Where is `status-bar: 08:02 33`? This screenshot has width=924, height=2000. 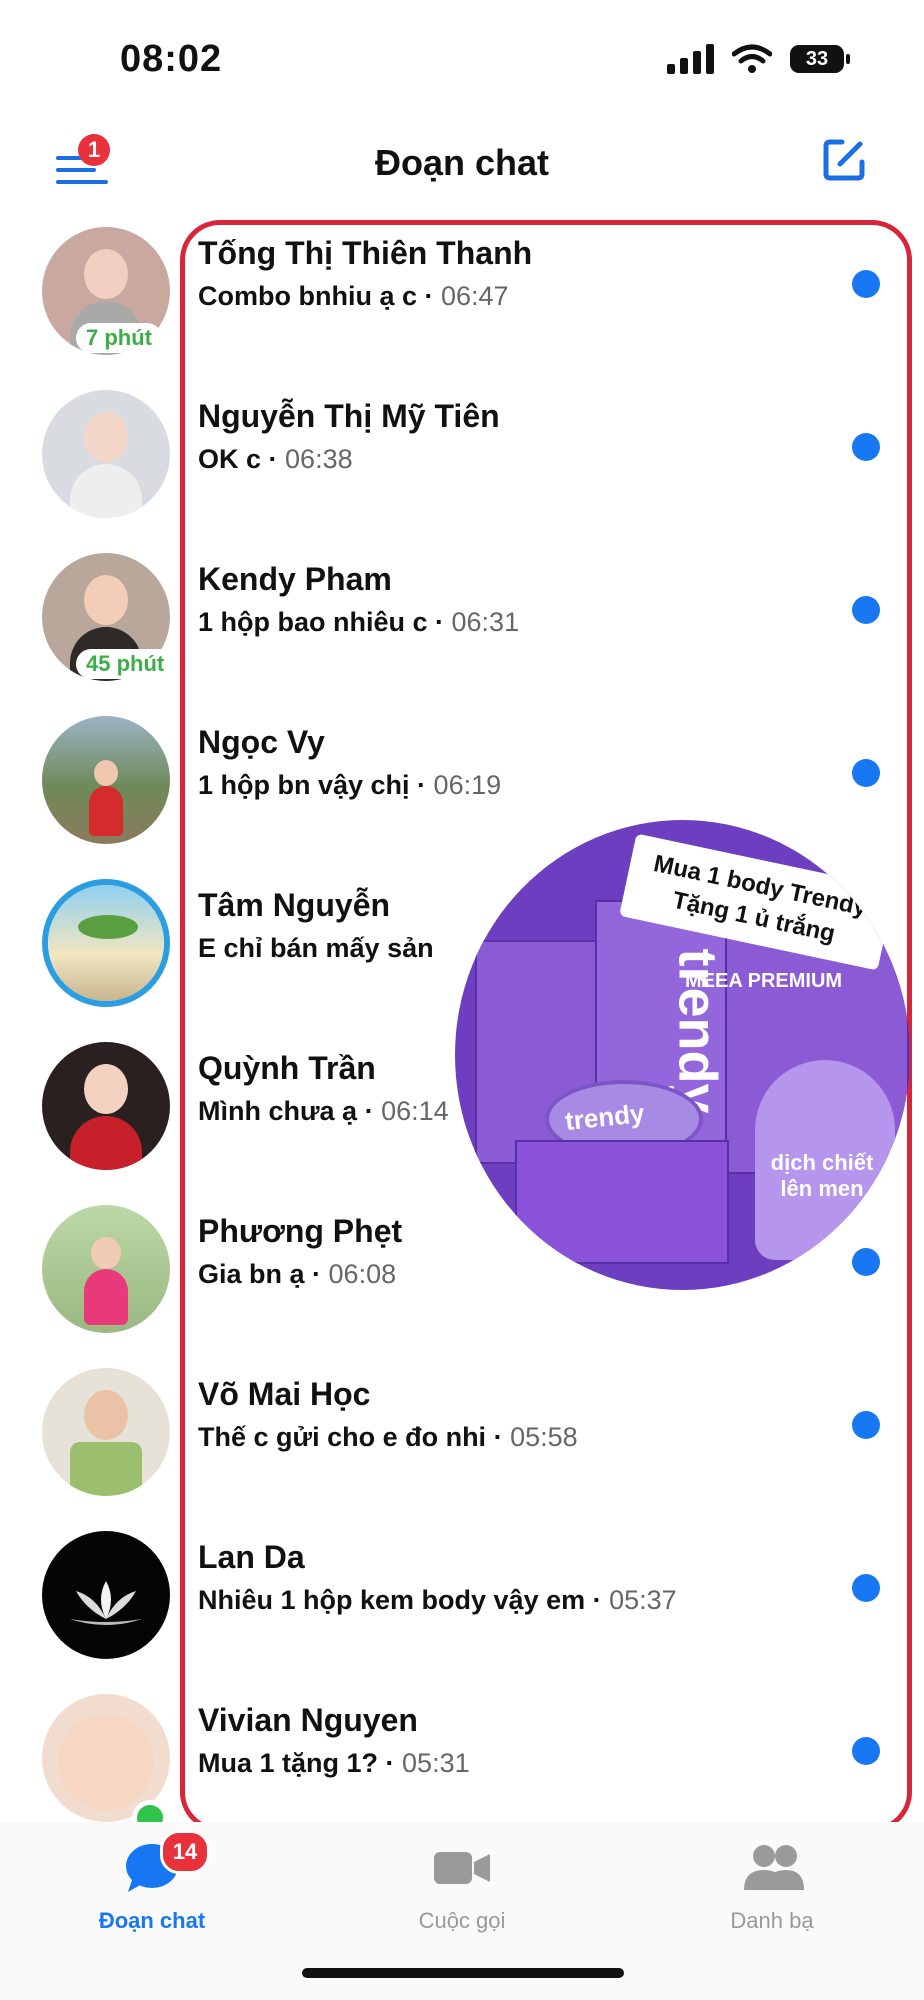 status-bar: 08:02 33 is located at coordinates (462, 60).